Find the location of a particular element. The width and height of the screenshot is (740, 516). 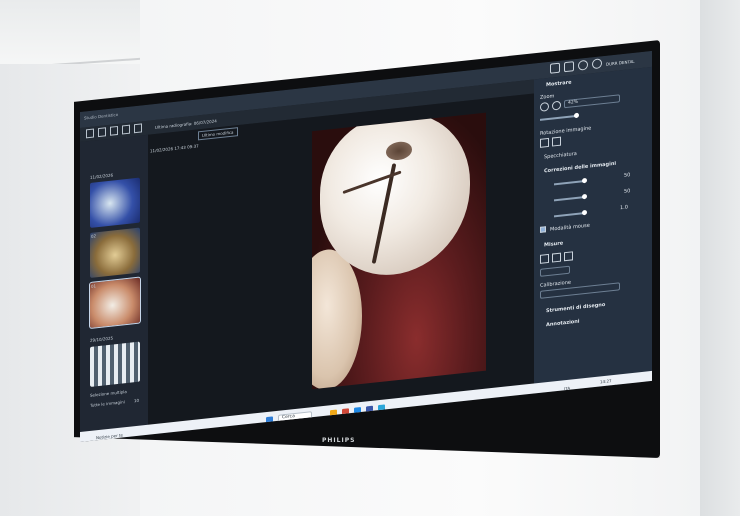

thumbnail-3-index: 01 is located at coordinates (94, 286).